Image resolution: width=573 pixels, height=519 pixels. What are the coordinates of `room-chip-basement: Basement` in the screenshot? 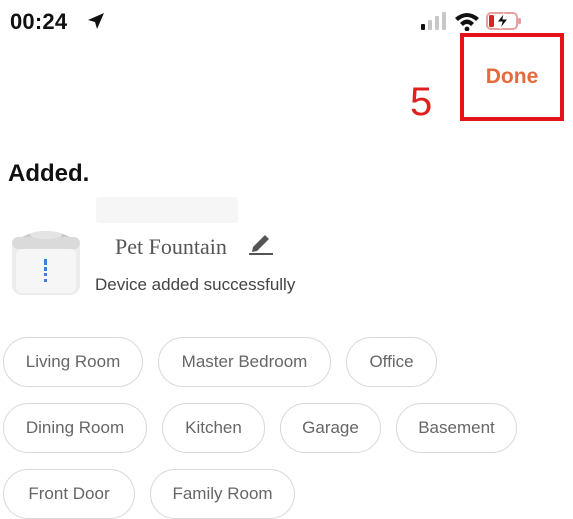 It's located at (456, 428).